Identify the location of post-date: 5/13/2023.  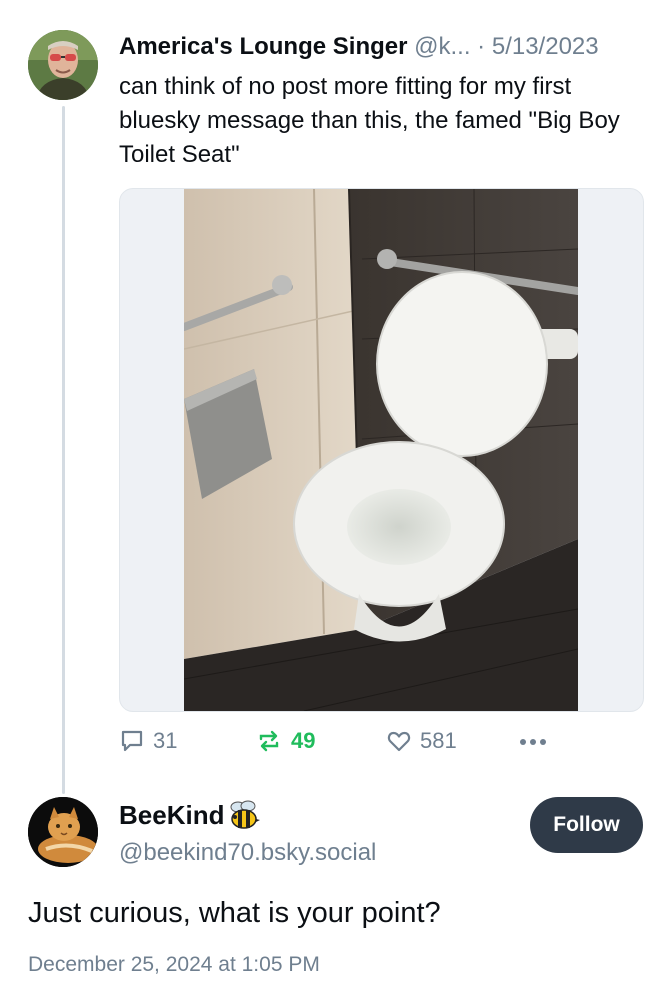
(545, 46).